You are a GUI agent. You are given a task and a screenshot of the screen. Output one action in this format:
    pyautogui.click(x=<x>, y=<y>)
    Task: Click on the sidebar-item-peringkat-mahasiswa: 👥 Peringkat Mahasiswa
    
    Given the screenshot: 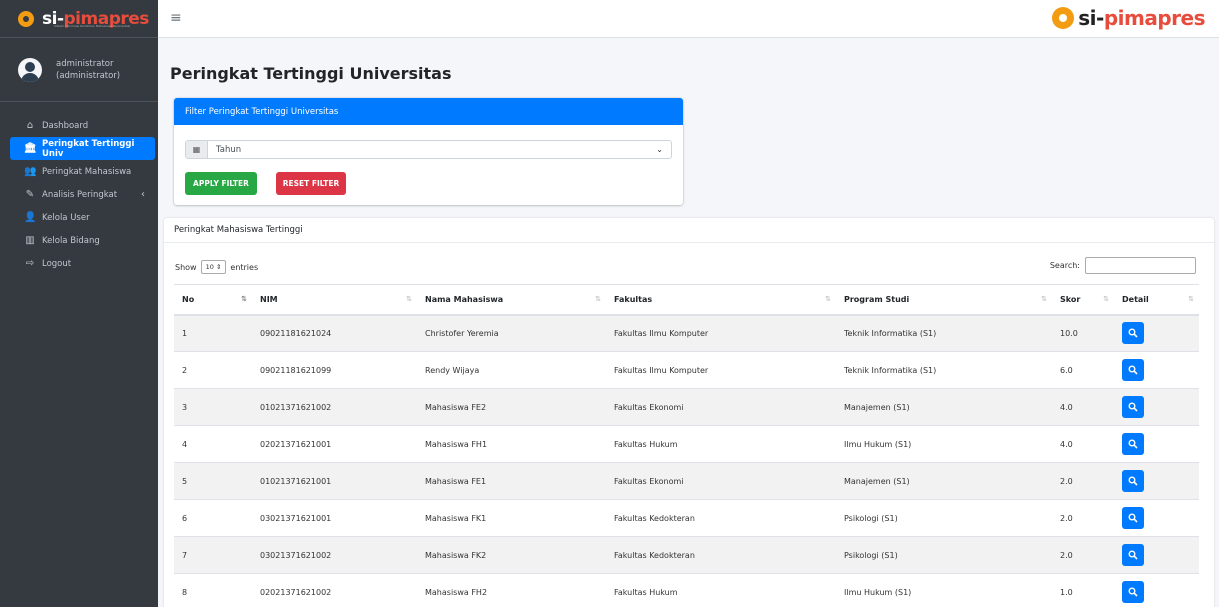 What is the action you would take?
    pyautogui.click(x=82, y=171)
    